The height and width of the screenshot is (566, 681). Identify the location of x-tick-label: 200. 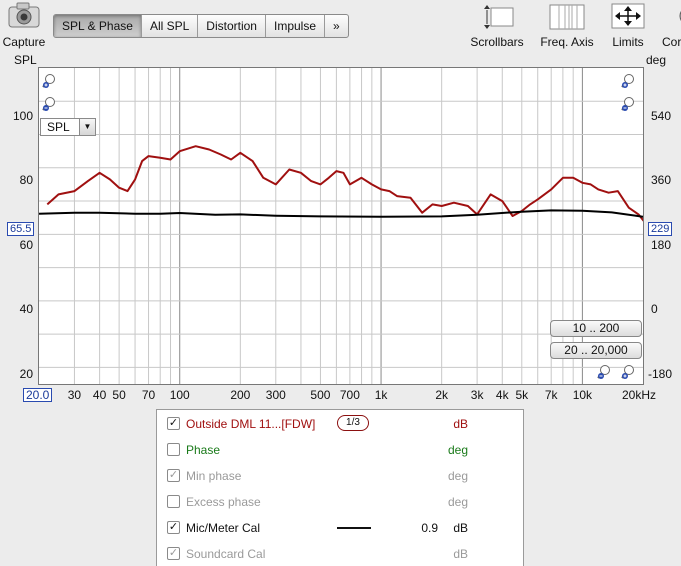
(240, 395).